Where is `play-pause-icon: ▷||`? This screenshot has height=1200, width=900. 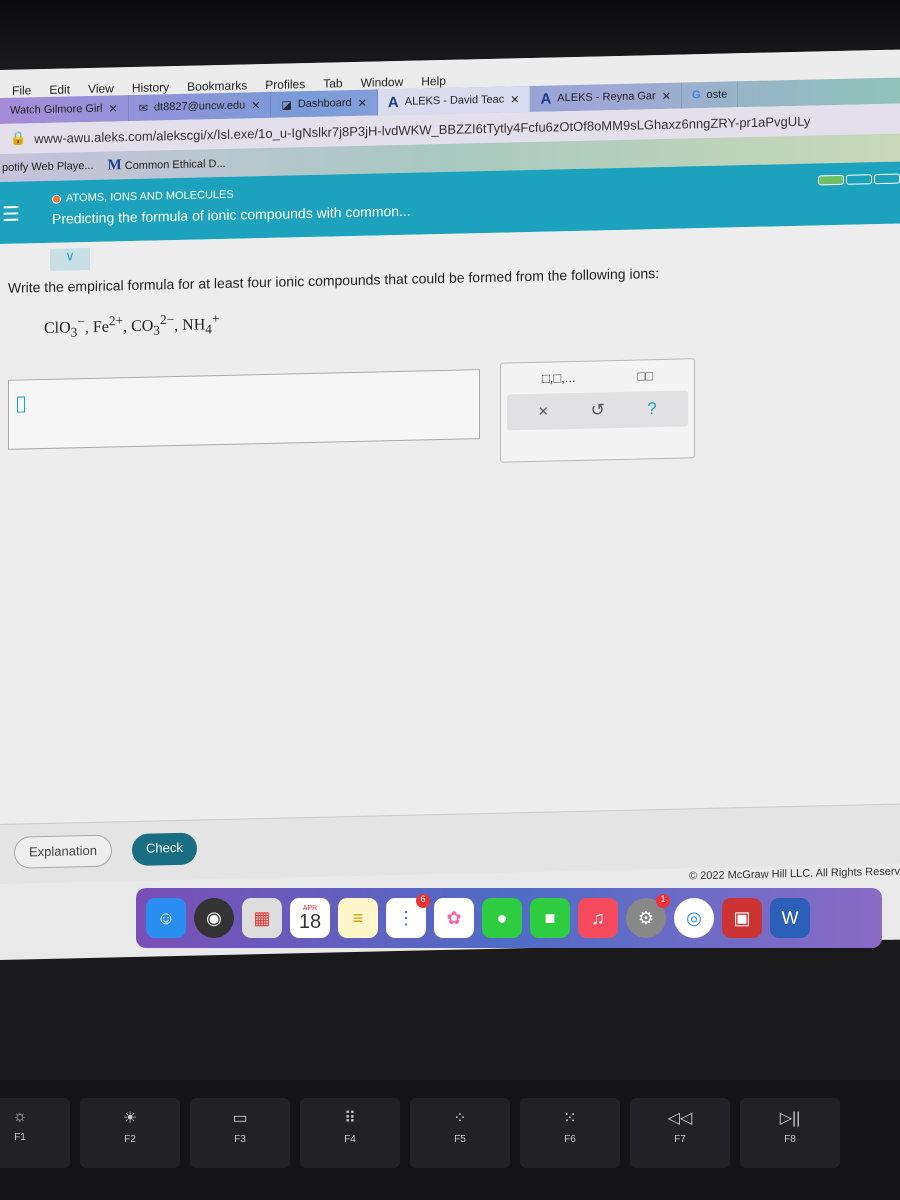
play-pause-icon: ▷|| is located at coordinates (790, 1118).